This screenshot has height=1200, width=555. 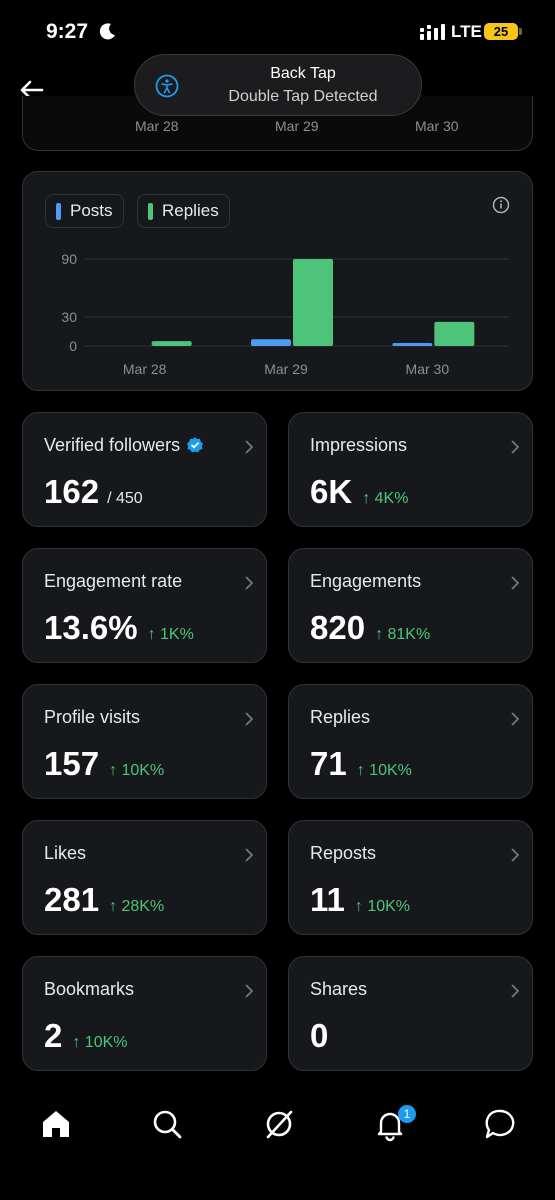 I want to click on stat-total: / 450, so click(x=125, y=498).